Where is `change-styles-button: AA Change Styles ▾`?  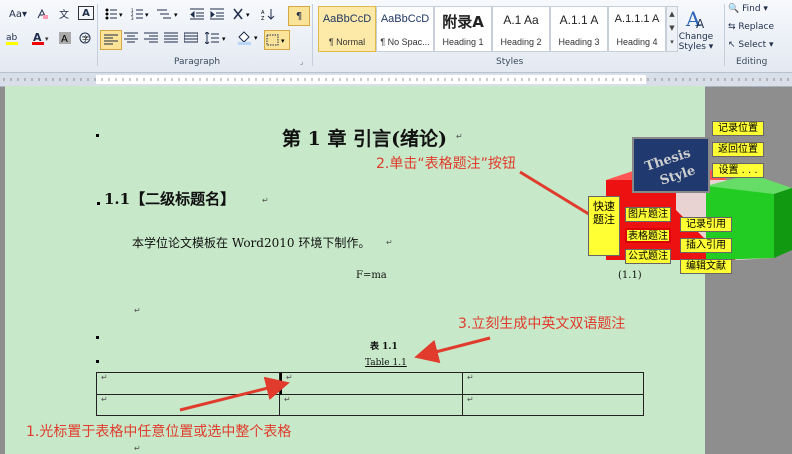 change-styles-button: AA Change Styles ▾ is located at coordinates (696, 30).